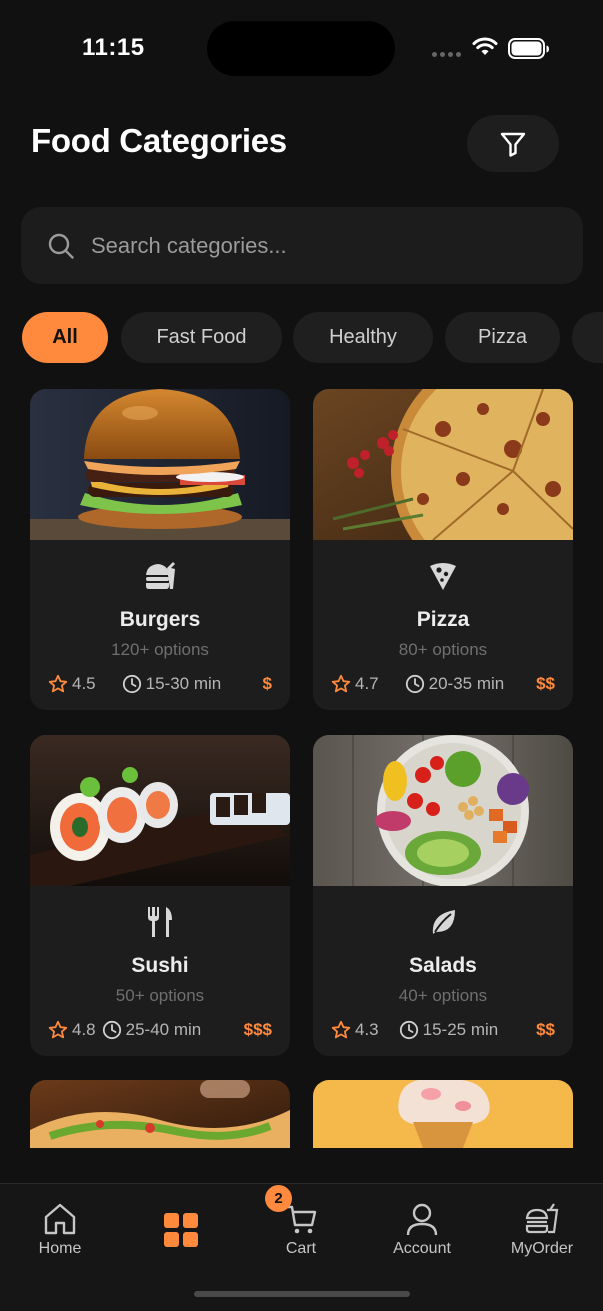  What do you see at coordinates (160, 922) in the screenshot?
I see `fork-knife-icon` at bounding box center [160, 922].